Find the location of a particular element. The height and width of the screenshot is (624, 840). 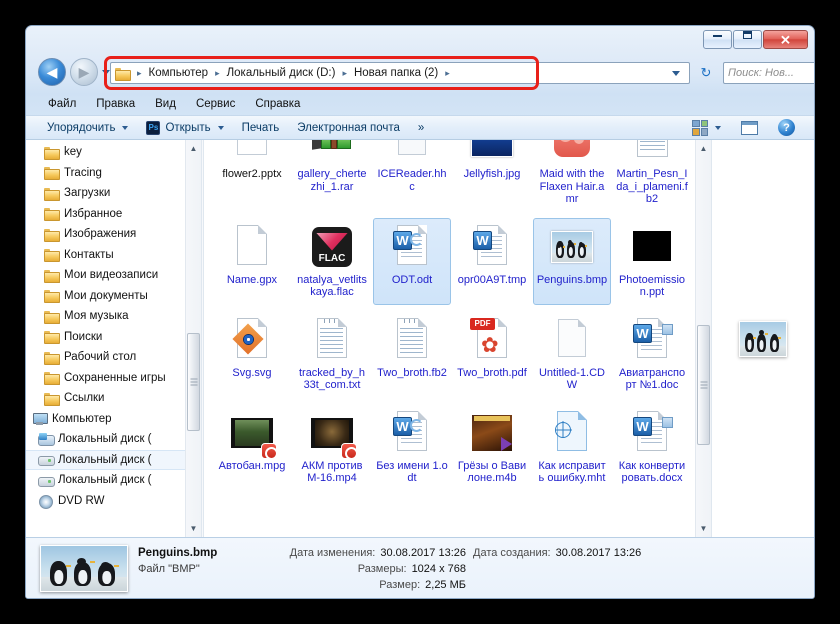

file-item: Maid with the Flaxen Hair.amr is located at coordinates (572, 176).